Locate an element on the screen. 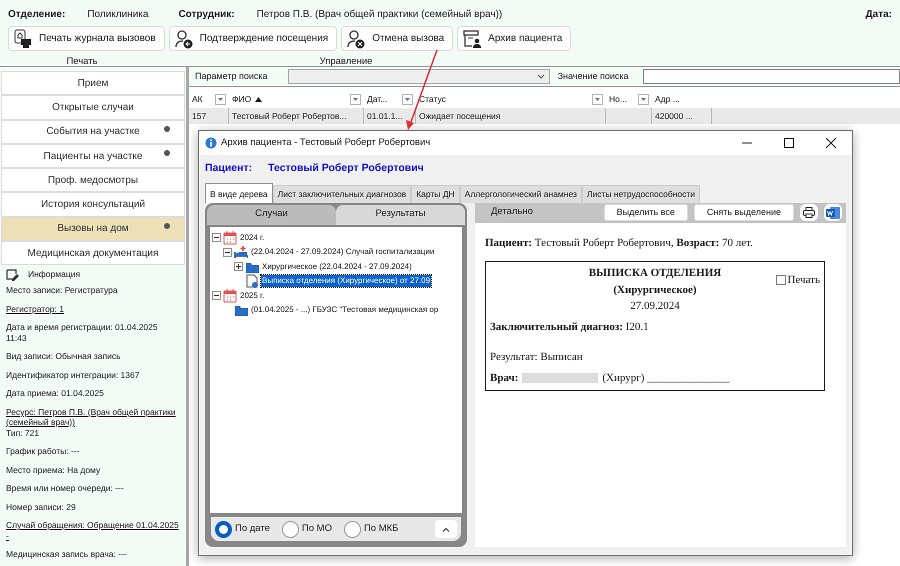 This screenshot has height=566, width=900. result-text: Результат: Выписан is located at coordinates (537, 357).